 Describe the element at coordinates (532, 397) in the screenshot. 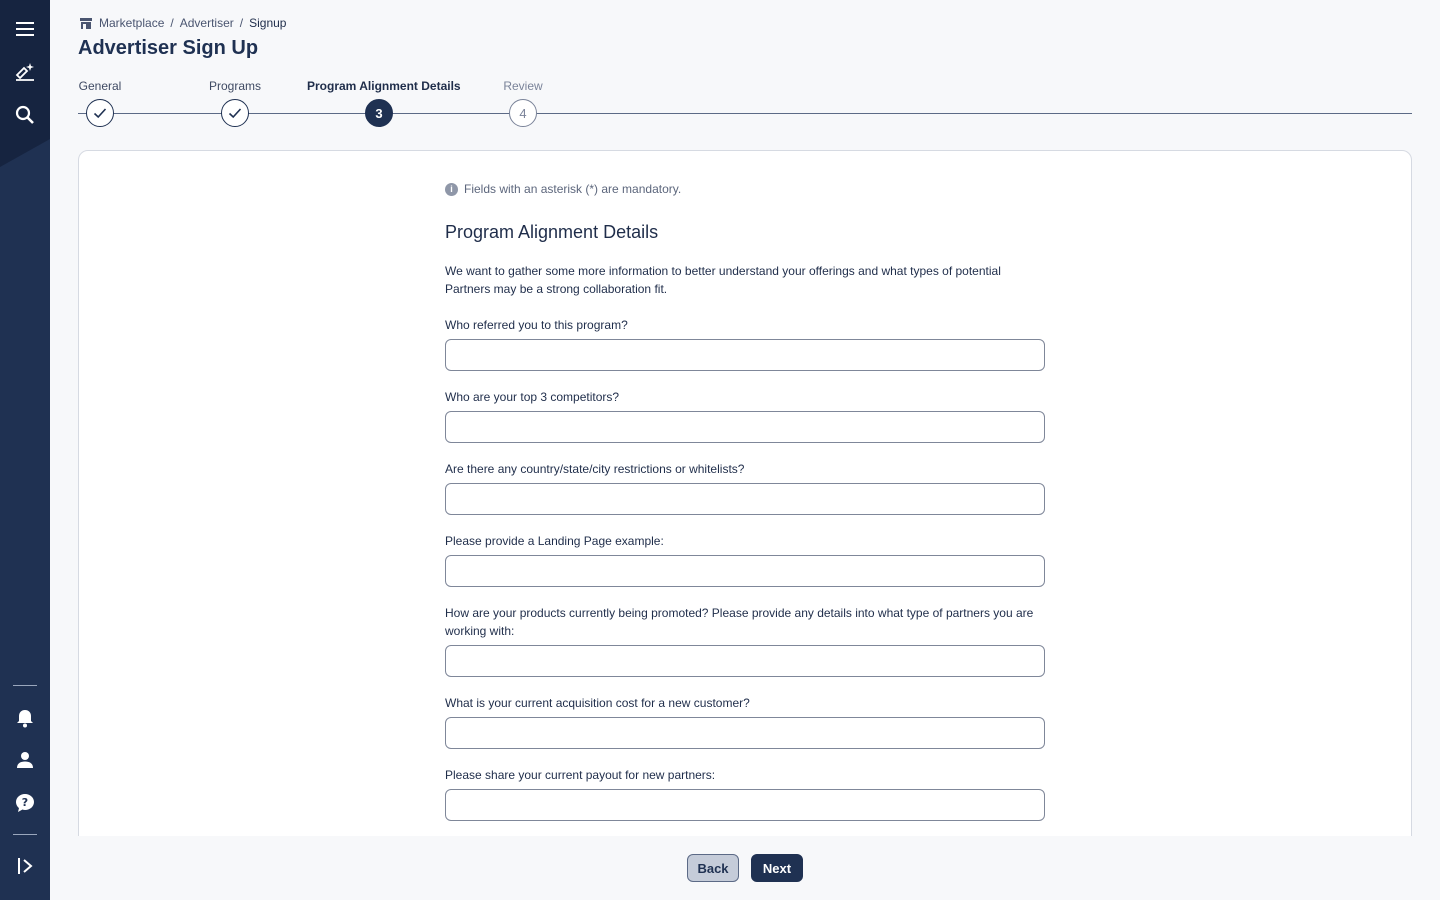

I see `field-label-competitors: Who are your top 3 competitors?` at that location.